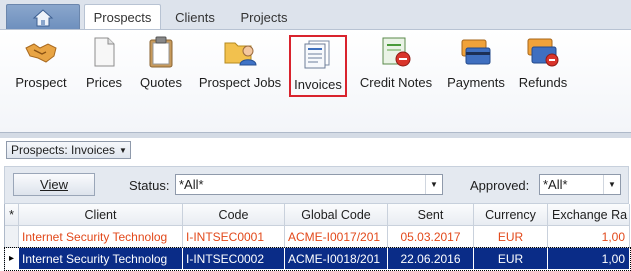 The height and width of the screenshot is (271, 631). What do you see at coordinates (161, 82) in the screenshot?
I see `quotes-label: Quotes` at bounding box center [161, 82].